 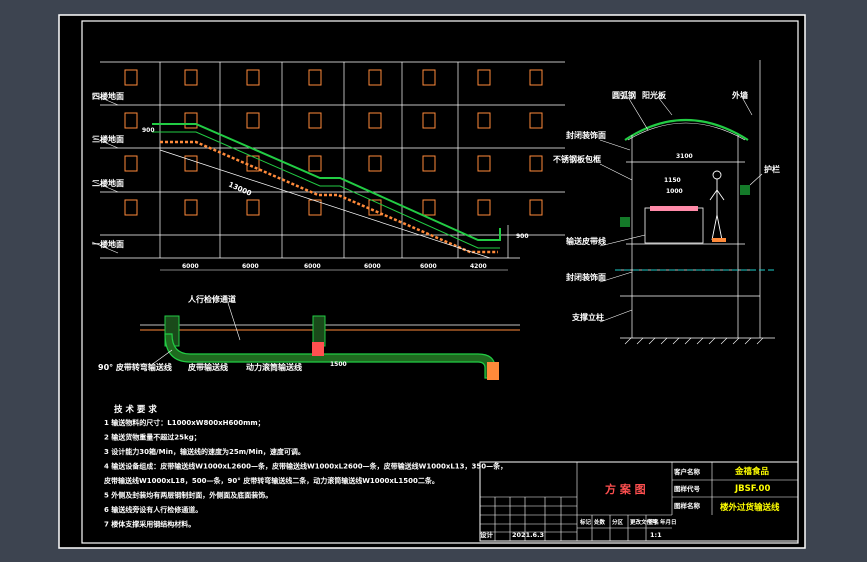 I want to click on dim-top: 3100, so click(x=684, y=156).